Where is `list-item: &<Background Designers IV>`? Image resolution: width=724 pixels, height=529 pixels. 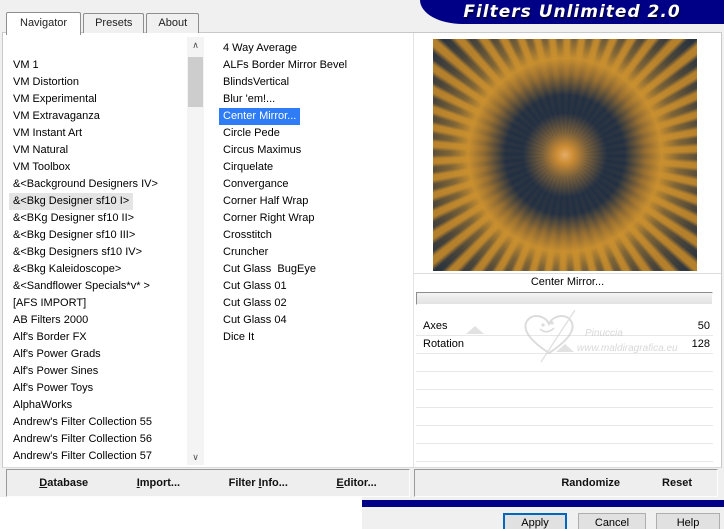 list-item: &<Background Designers IV> is located at coordinates (85, 184).